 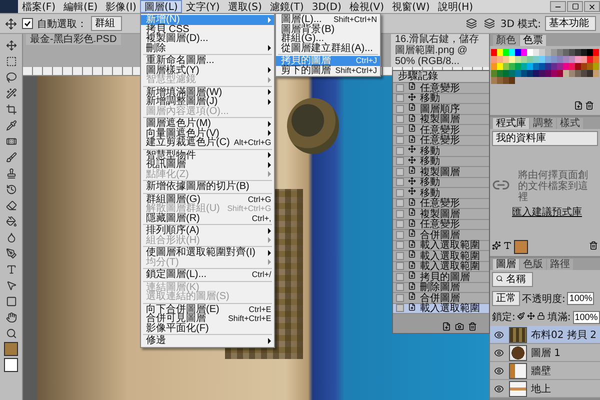 What do you see at coordinates (11, 61) in the screenshot?
I see `marquee-tool-icon` at bounding box center [11, 61].